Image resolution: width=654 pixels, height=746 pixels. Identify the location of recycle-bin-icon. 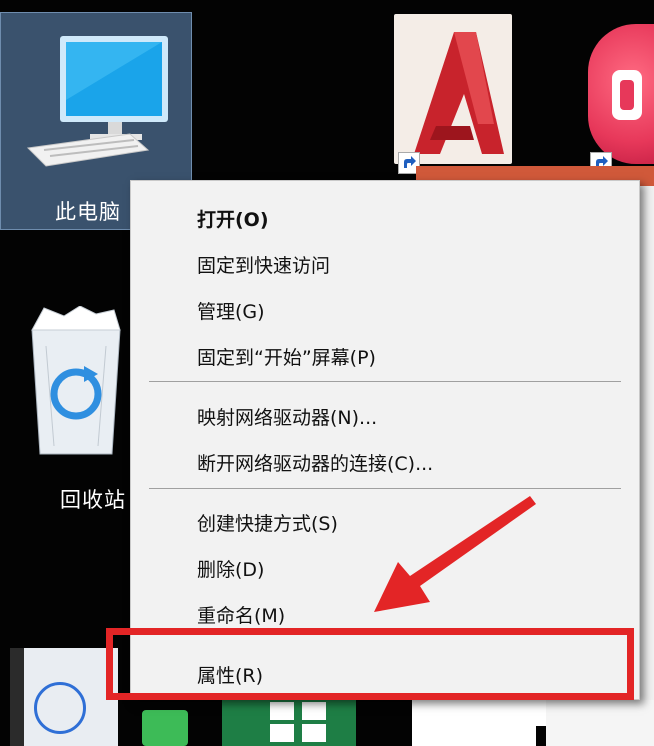
(76, 381).